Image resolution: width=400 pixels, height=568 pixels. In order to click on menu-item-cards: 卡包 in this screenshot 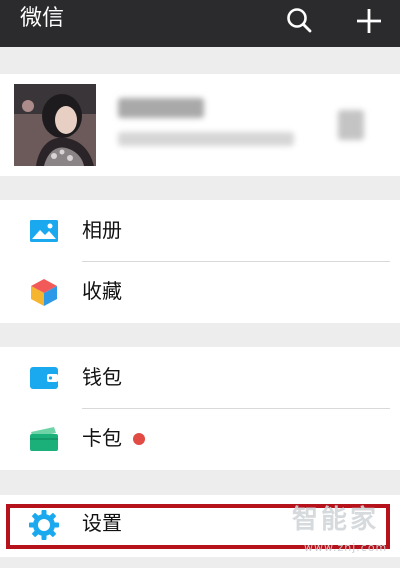, I will do `click(200, 438)`.